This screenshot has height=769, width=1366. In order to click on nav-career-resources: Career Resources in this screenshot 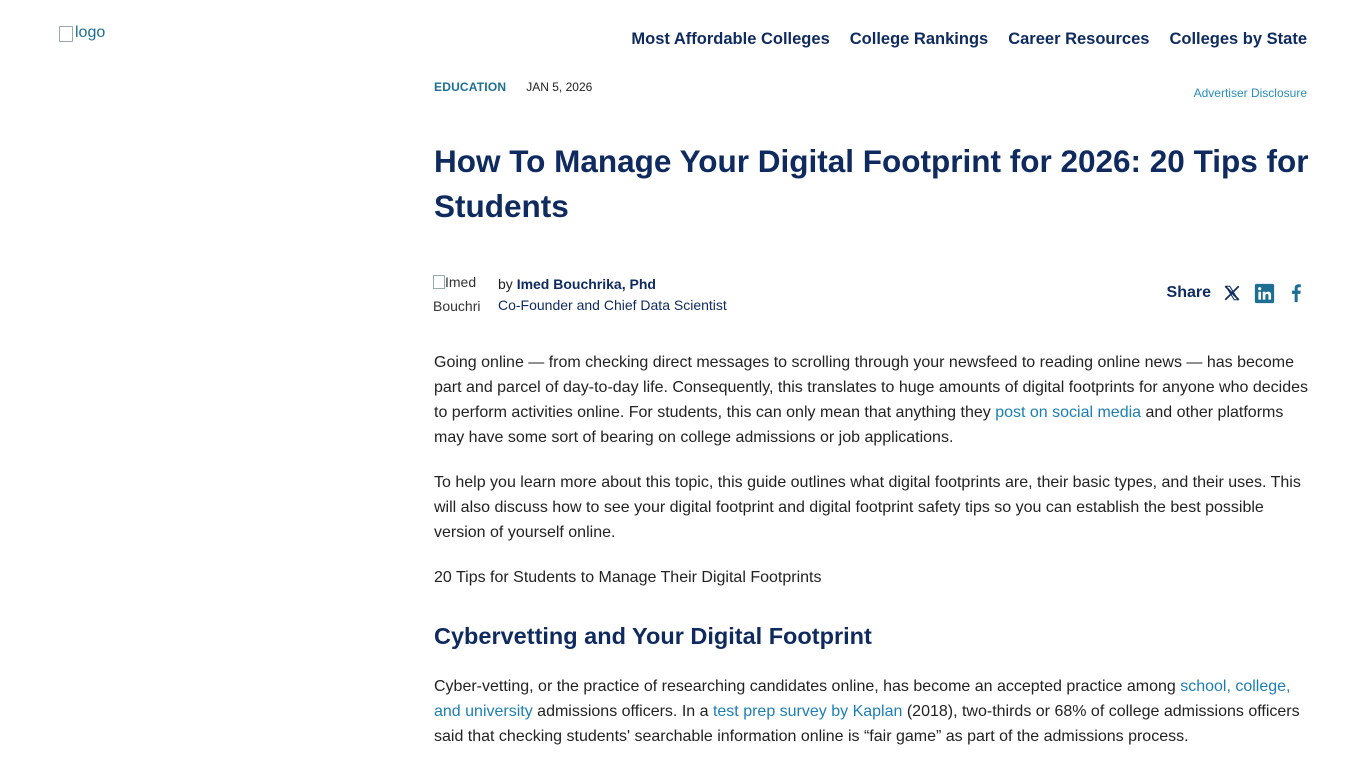, I will do `click(1078, 39)`.